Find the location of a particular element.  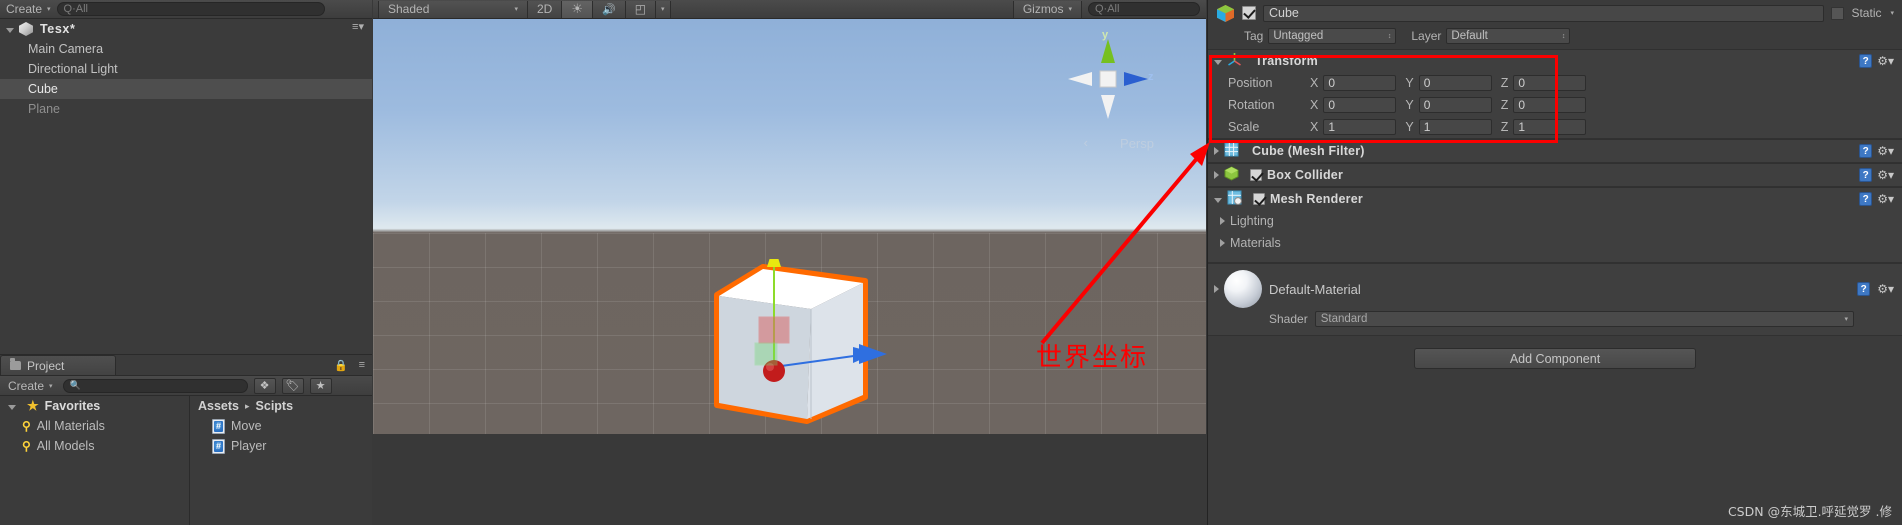

hierarchy-search-input: Q·All is located at coordinates (190, 9).